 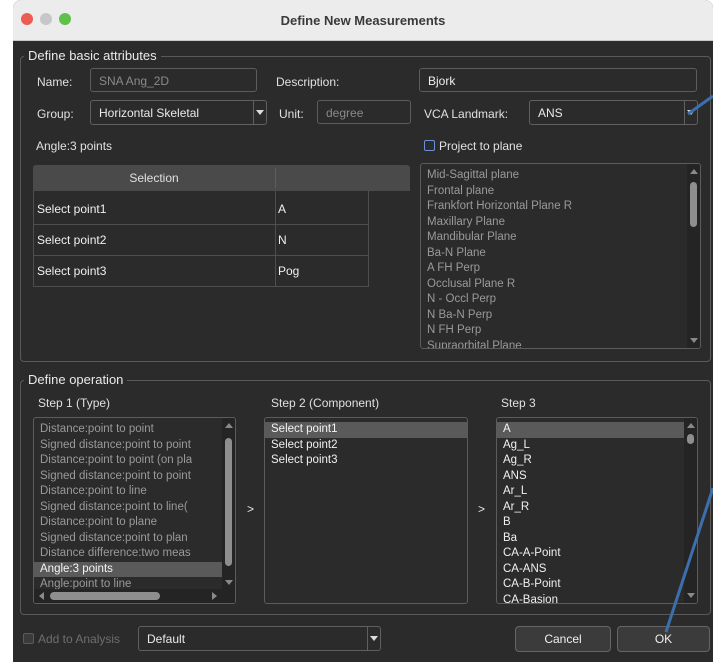 I want to click on step2-label: Step 2 (Component), so click(x=325, y=403).